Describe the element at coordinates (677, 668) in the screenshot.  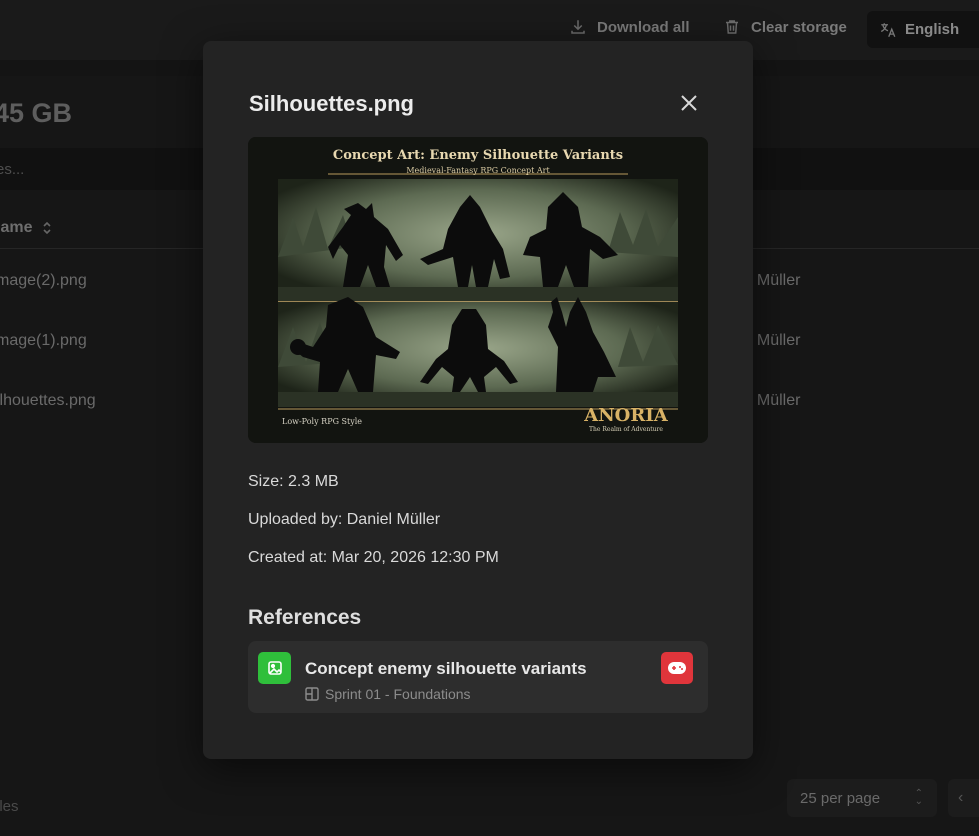
I see `gamepad-icon` at that location.